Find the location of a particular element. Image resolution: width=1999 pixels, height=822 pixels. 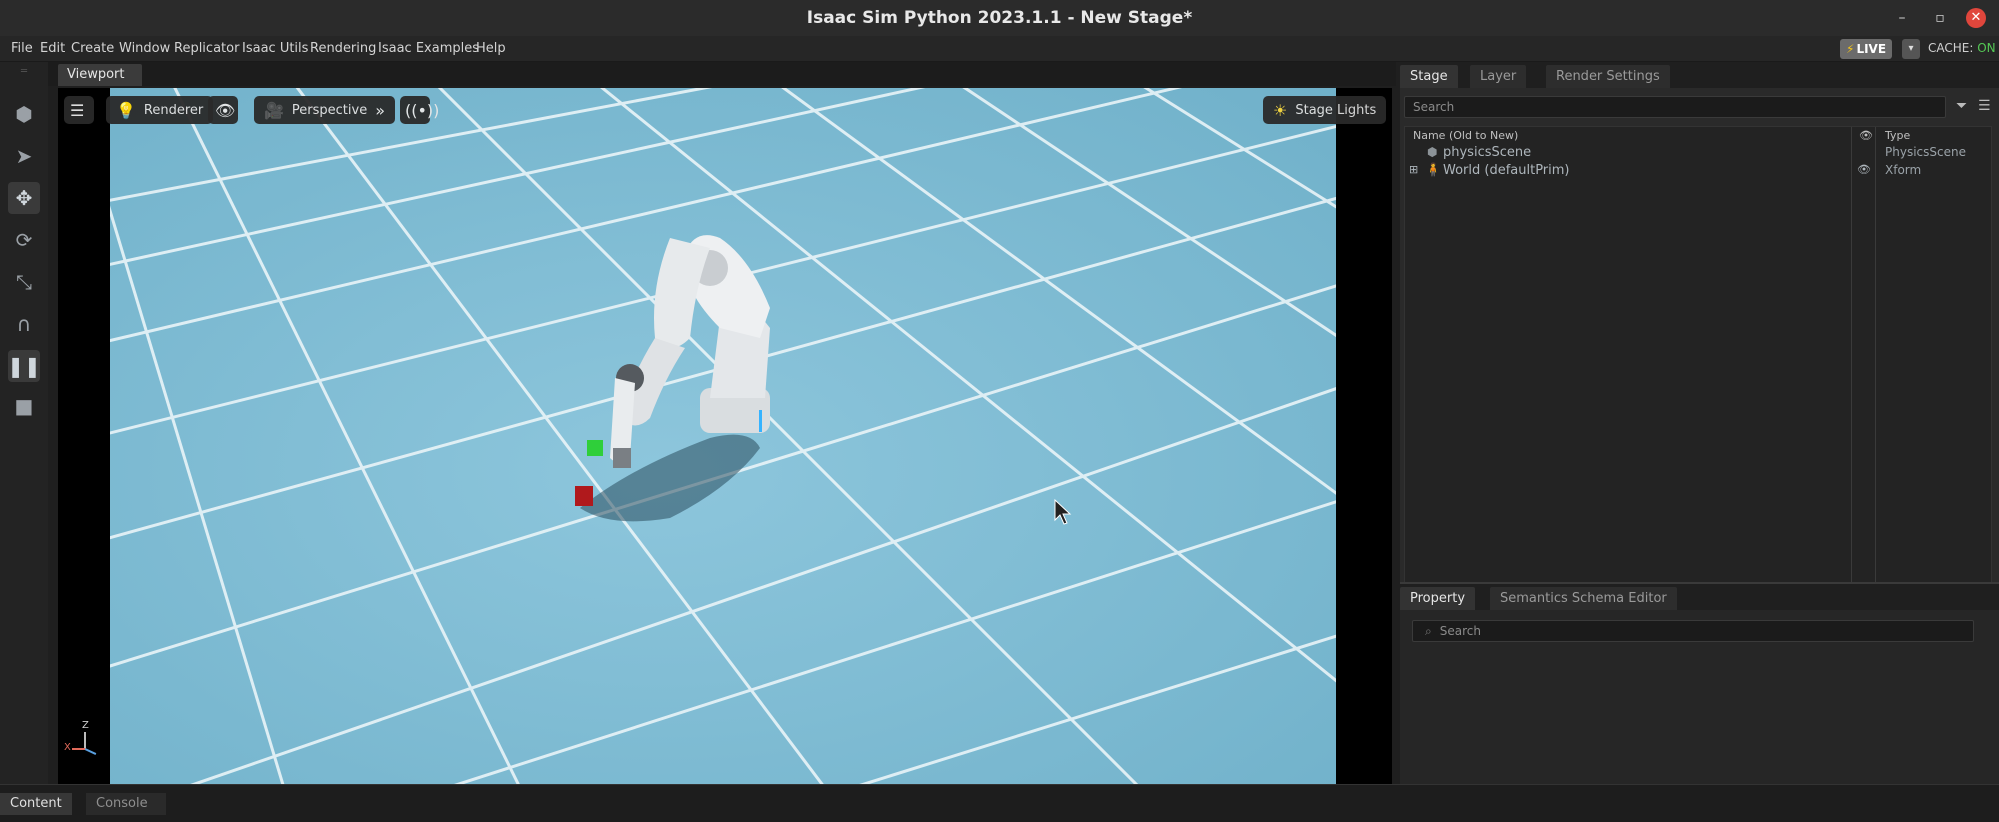

live-button: ⚡ LIVE is located at coordinates (1866, 49).